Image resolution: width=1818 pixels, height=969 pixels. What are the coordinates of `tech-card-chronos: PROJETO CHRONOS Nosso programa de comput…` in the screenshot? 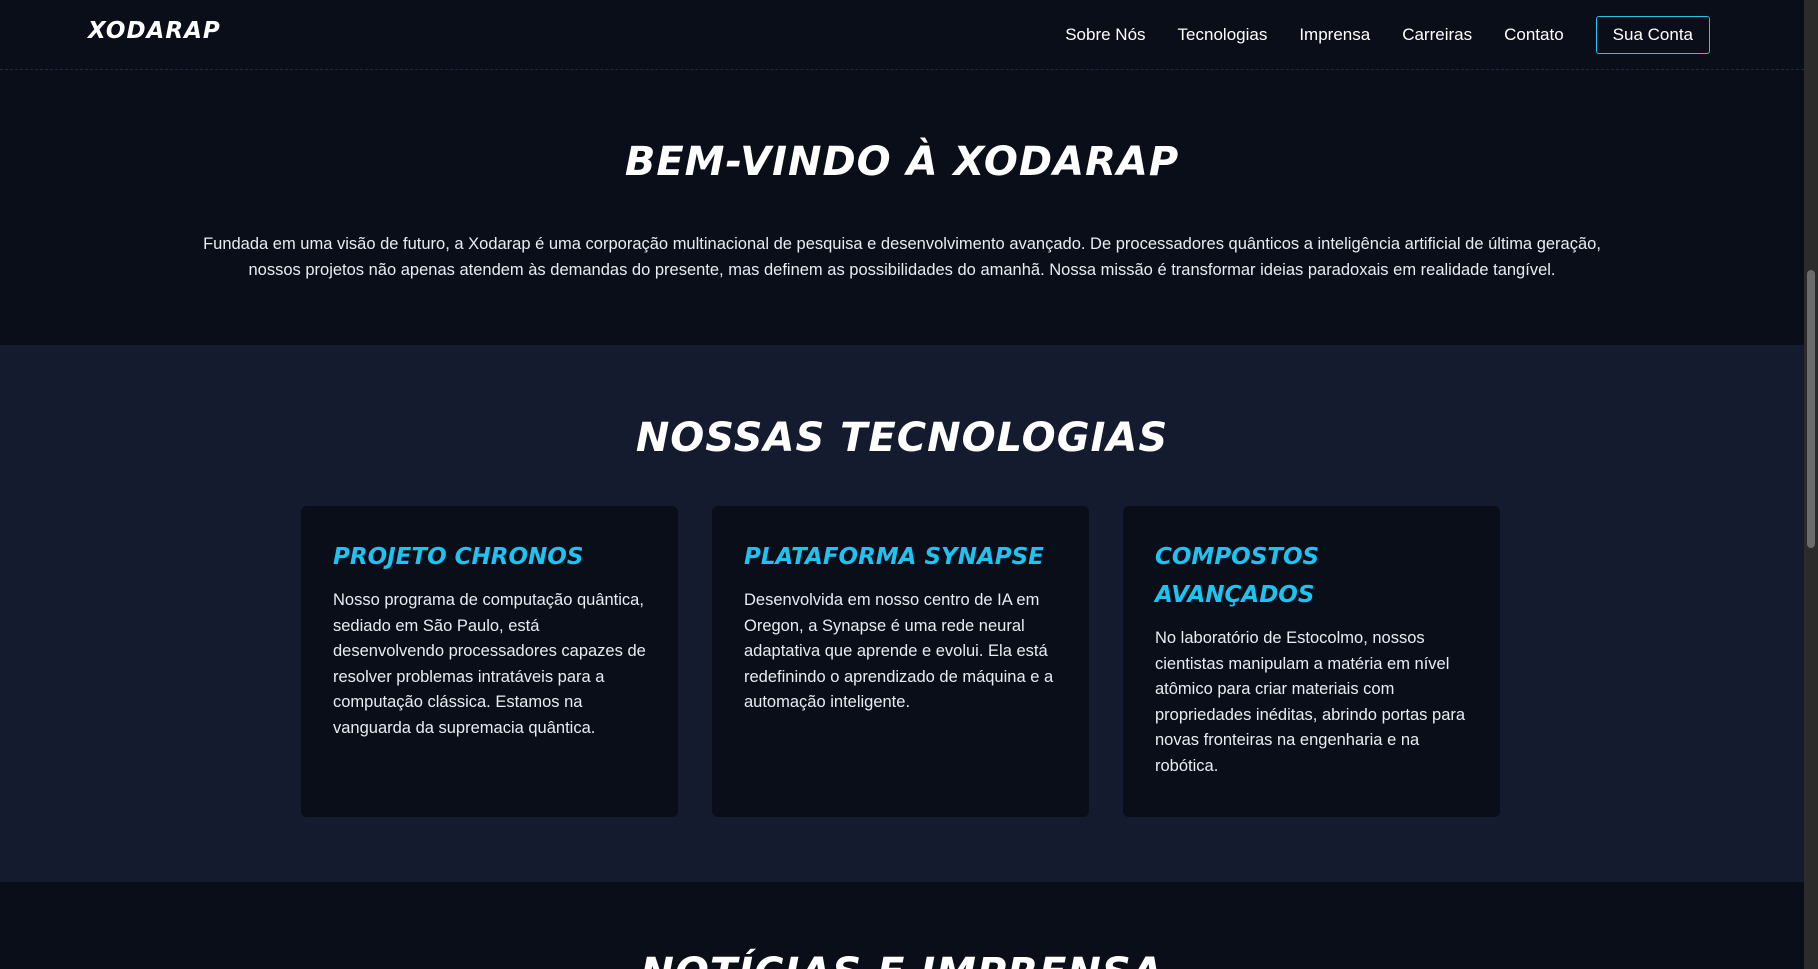 It's located at (489, 661).